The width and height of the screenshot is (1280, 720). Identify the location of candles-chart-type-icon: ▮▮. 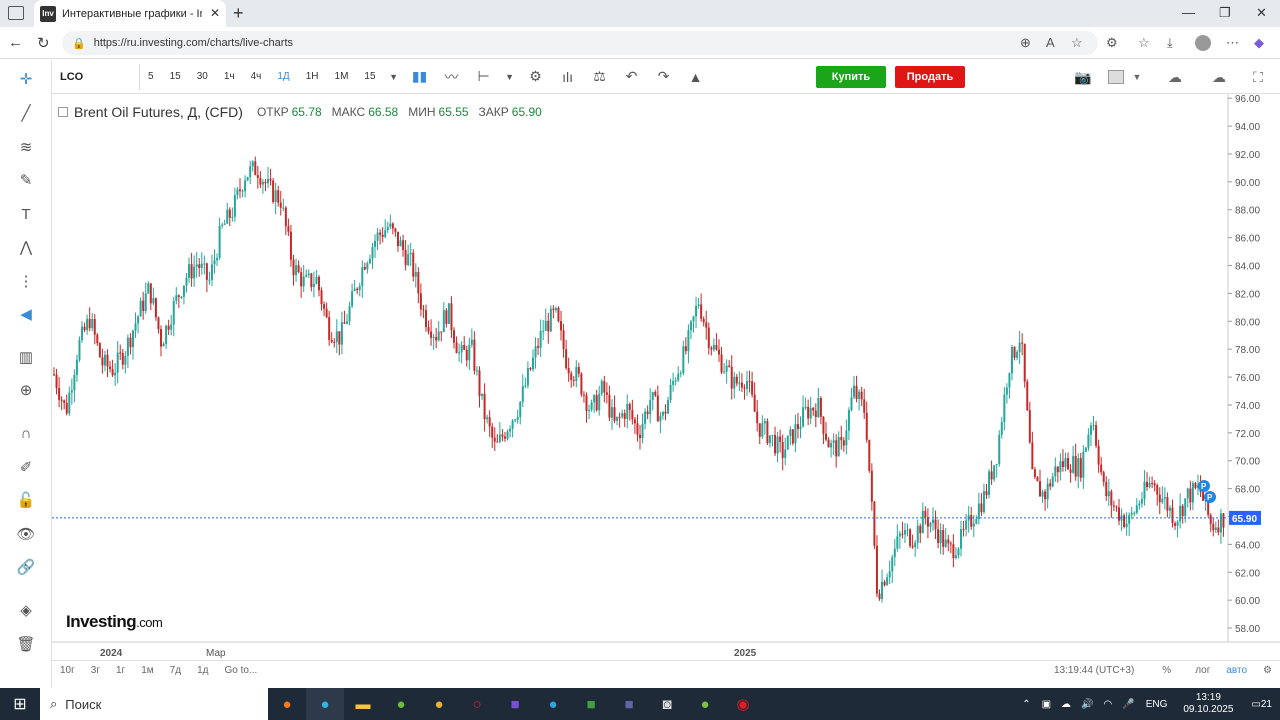
(420, 77).